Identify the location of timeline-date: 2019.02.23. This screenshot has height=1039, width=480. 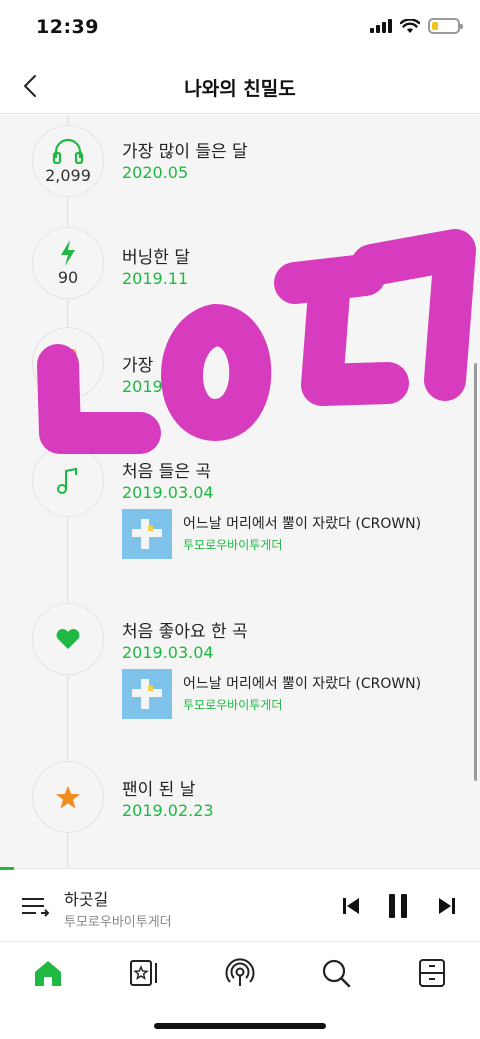
(168, 810).